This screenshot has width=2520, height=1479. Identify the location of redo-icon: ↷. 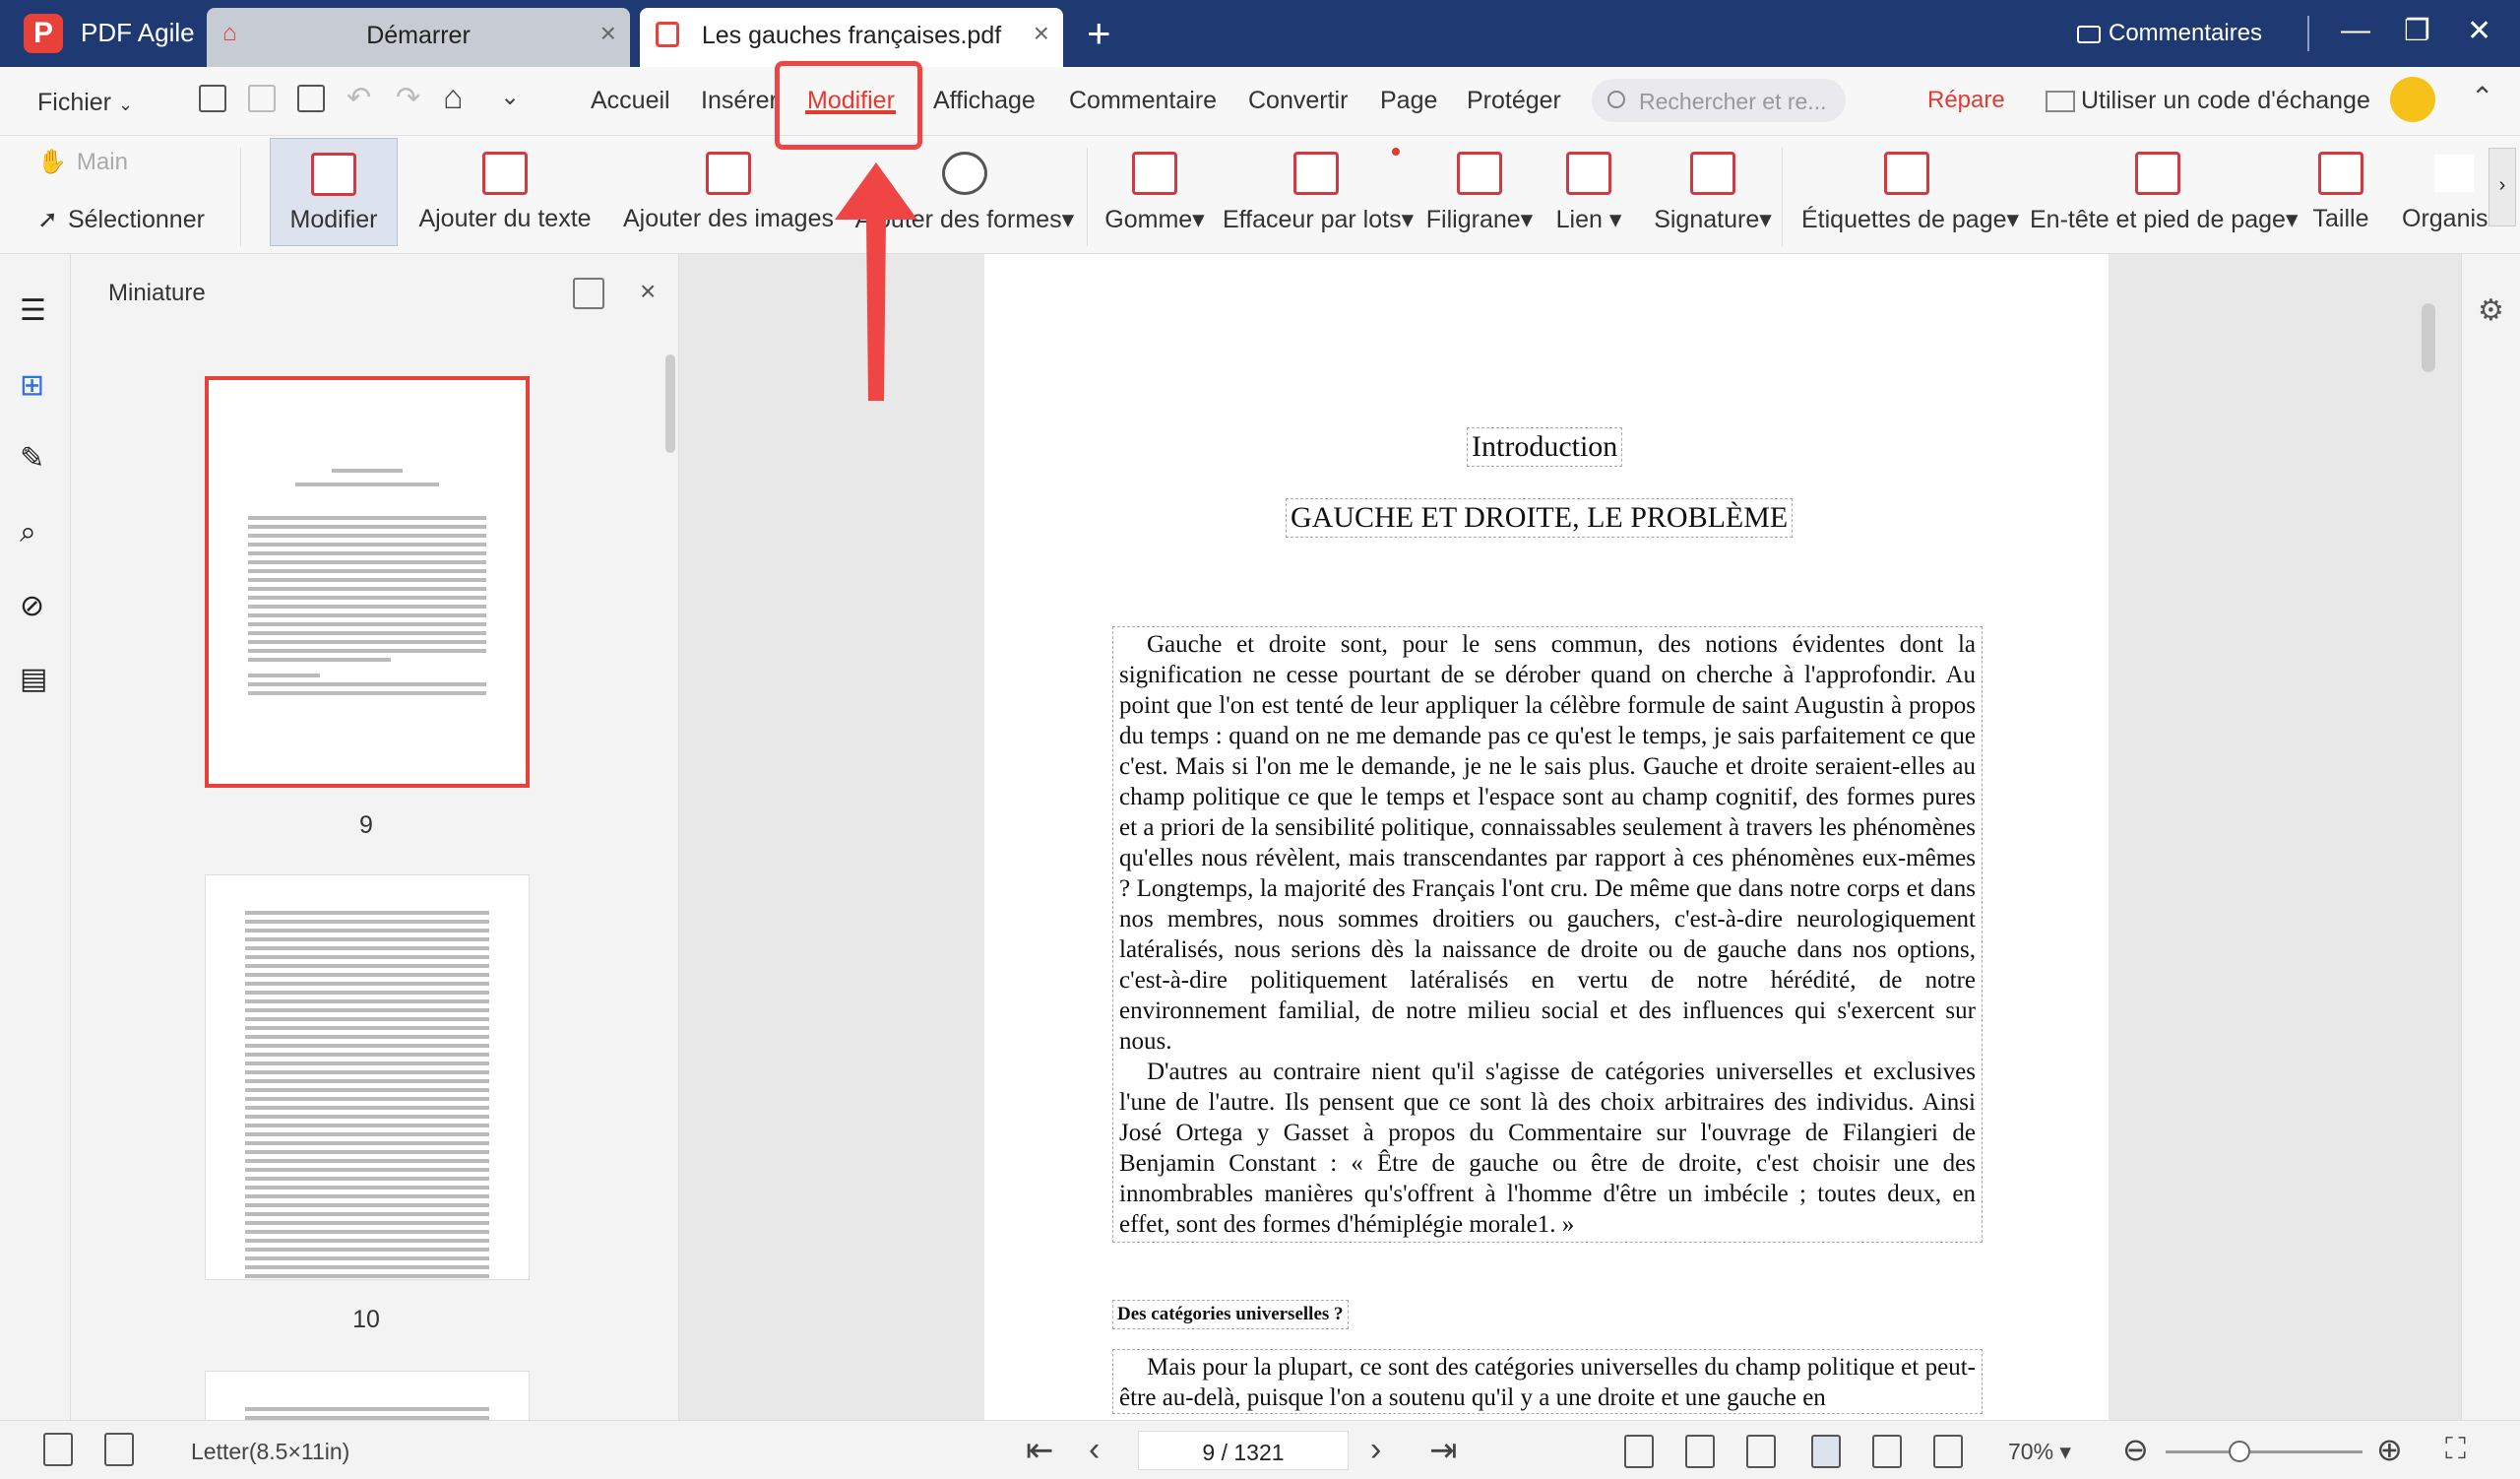
(408, 98).